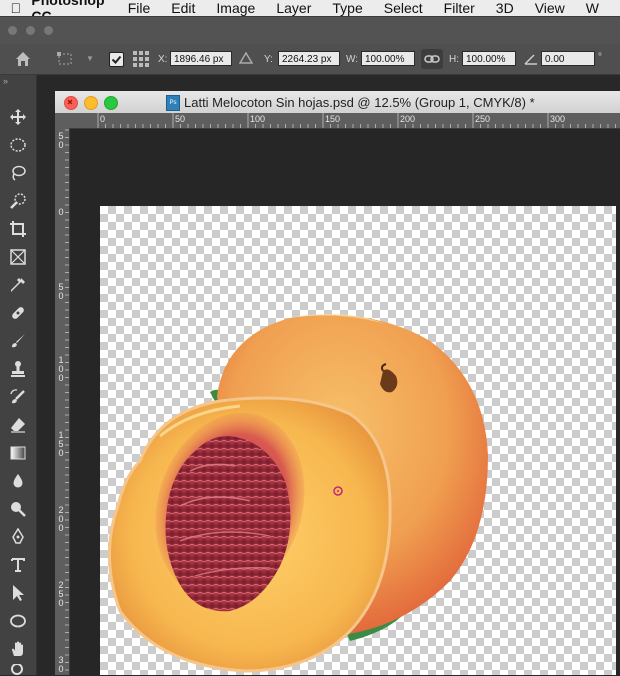 The width and height of the screenshot is (620, 676). Describe the element at coordinates (592, 8) in the screenshot. I see `menu-window: W` at that location.